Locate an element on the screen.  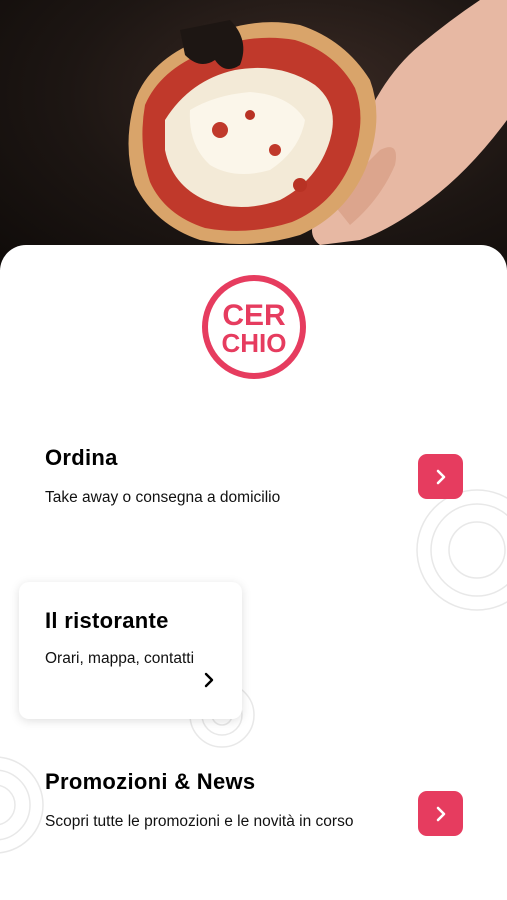
restaurant-title: Il ristorante is located at coordinates (107, 620).